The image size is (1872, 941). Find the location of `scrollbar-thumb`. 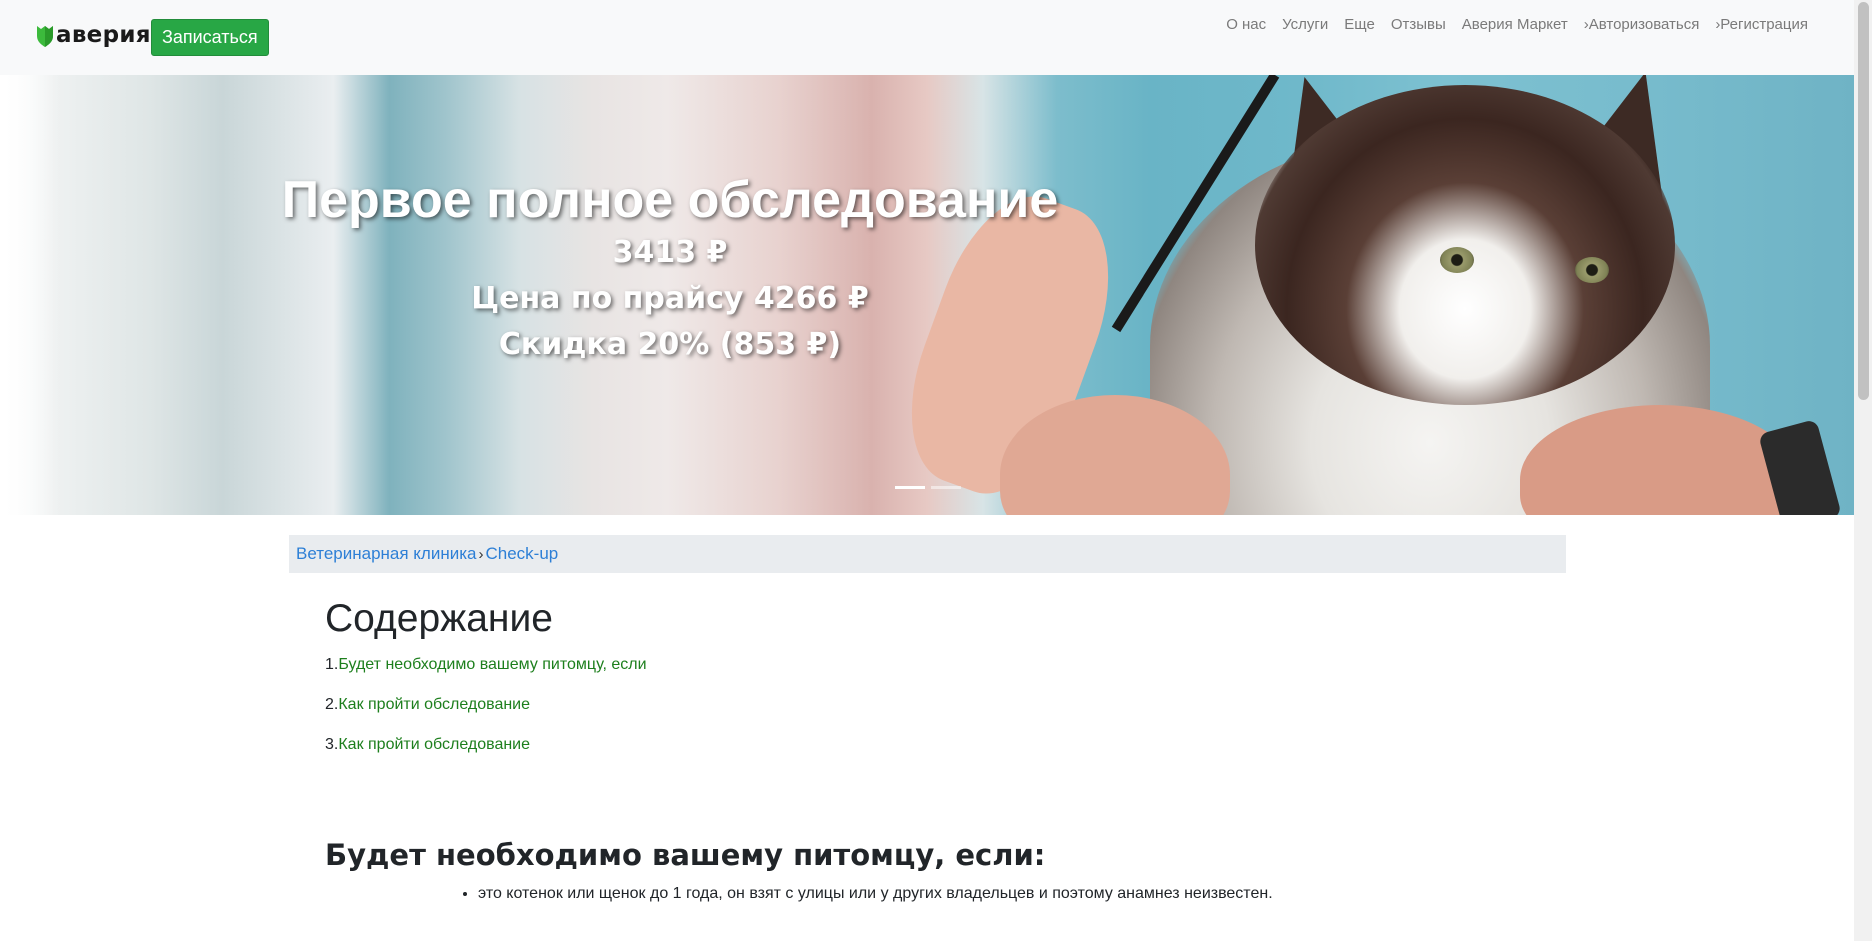

scrollbar-thumb is located at coordinates (1863, 201).